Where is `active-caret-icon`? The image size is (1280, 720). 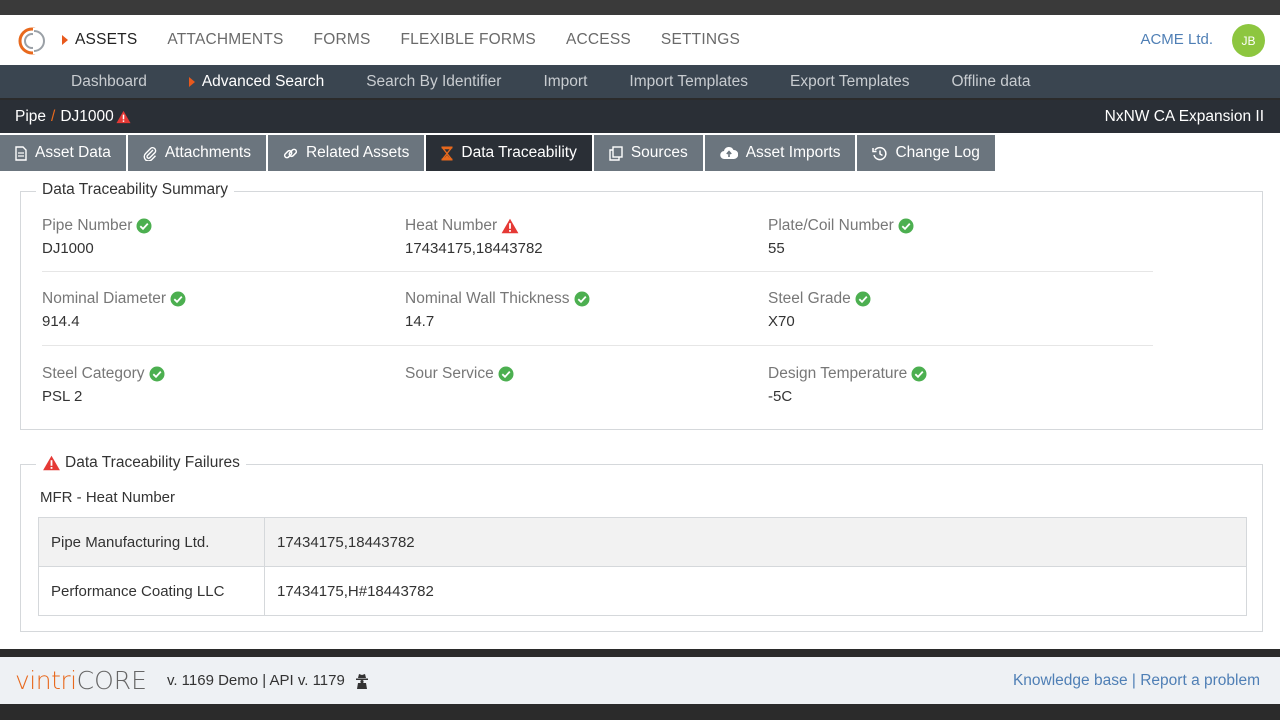
active-caret-icon is located at coordinates (65, 40).